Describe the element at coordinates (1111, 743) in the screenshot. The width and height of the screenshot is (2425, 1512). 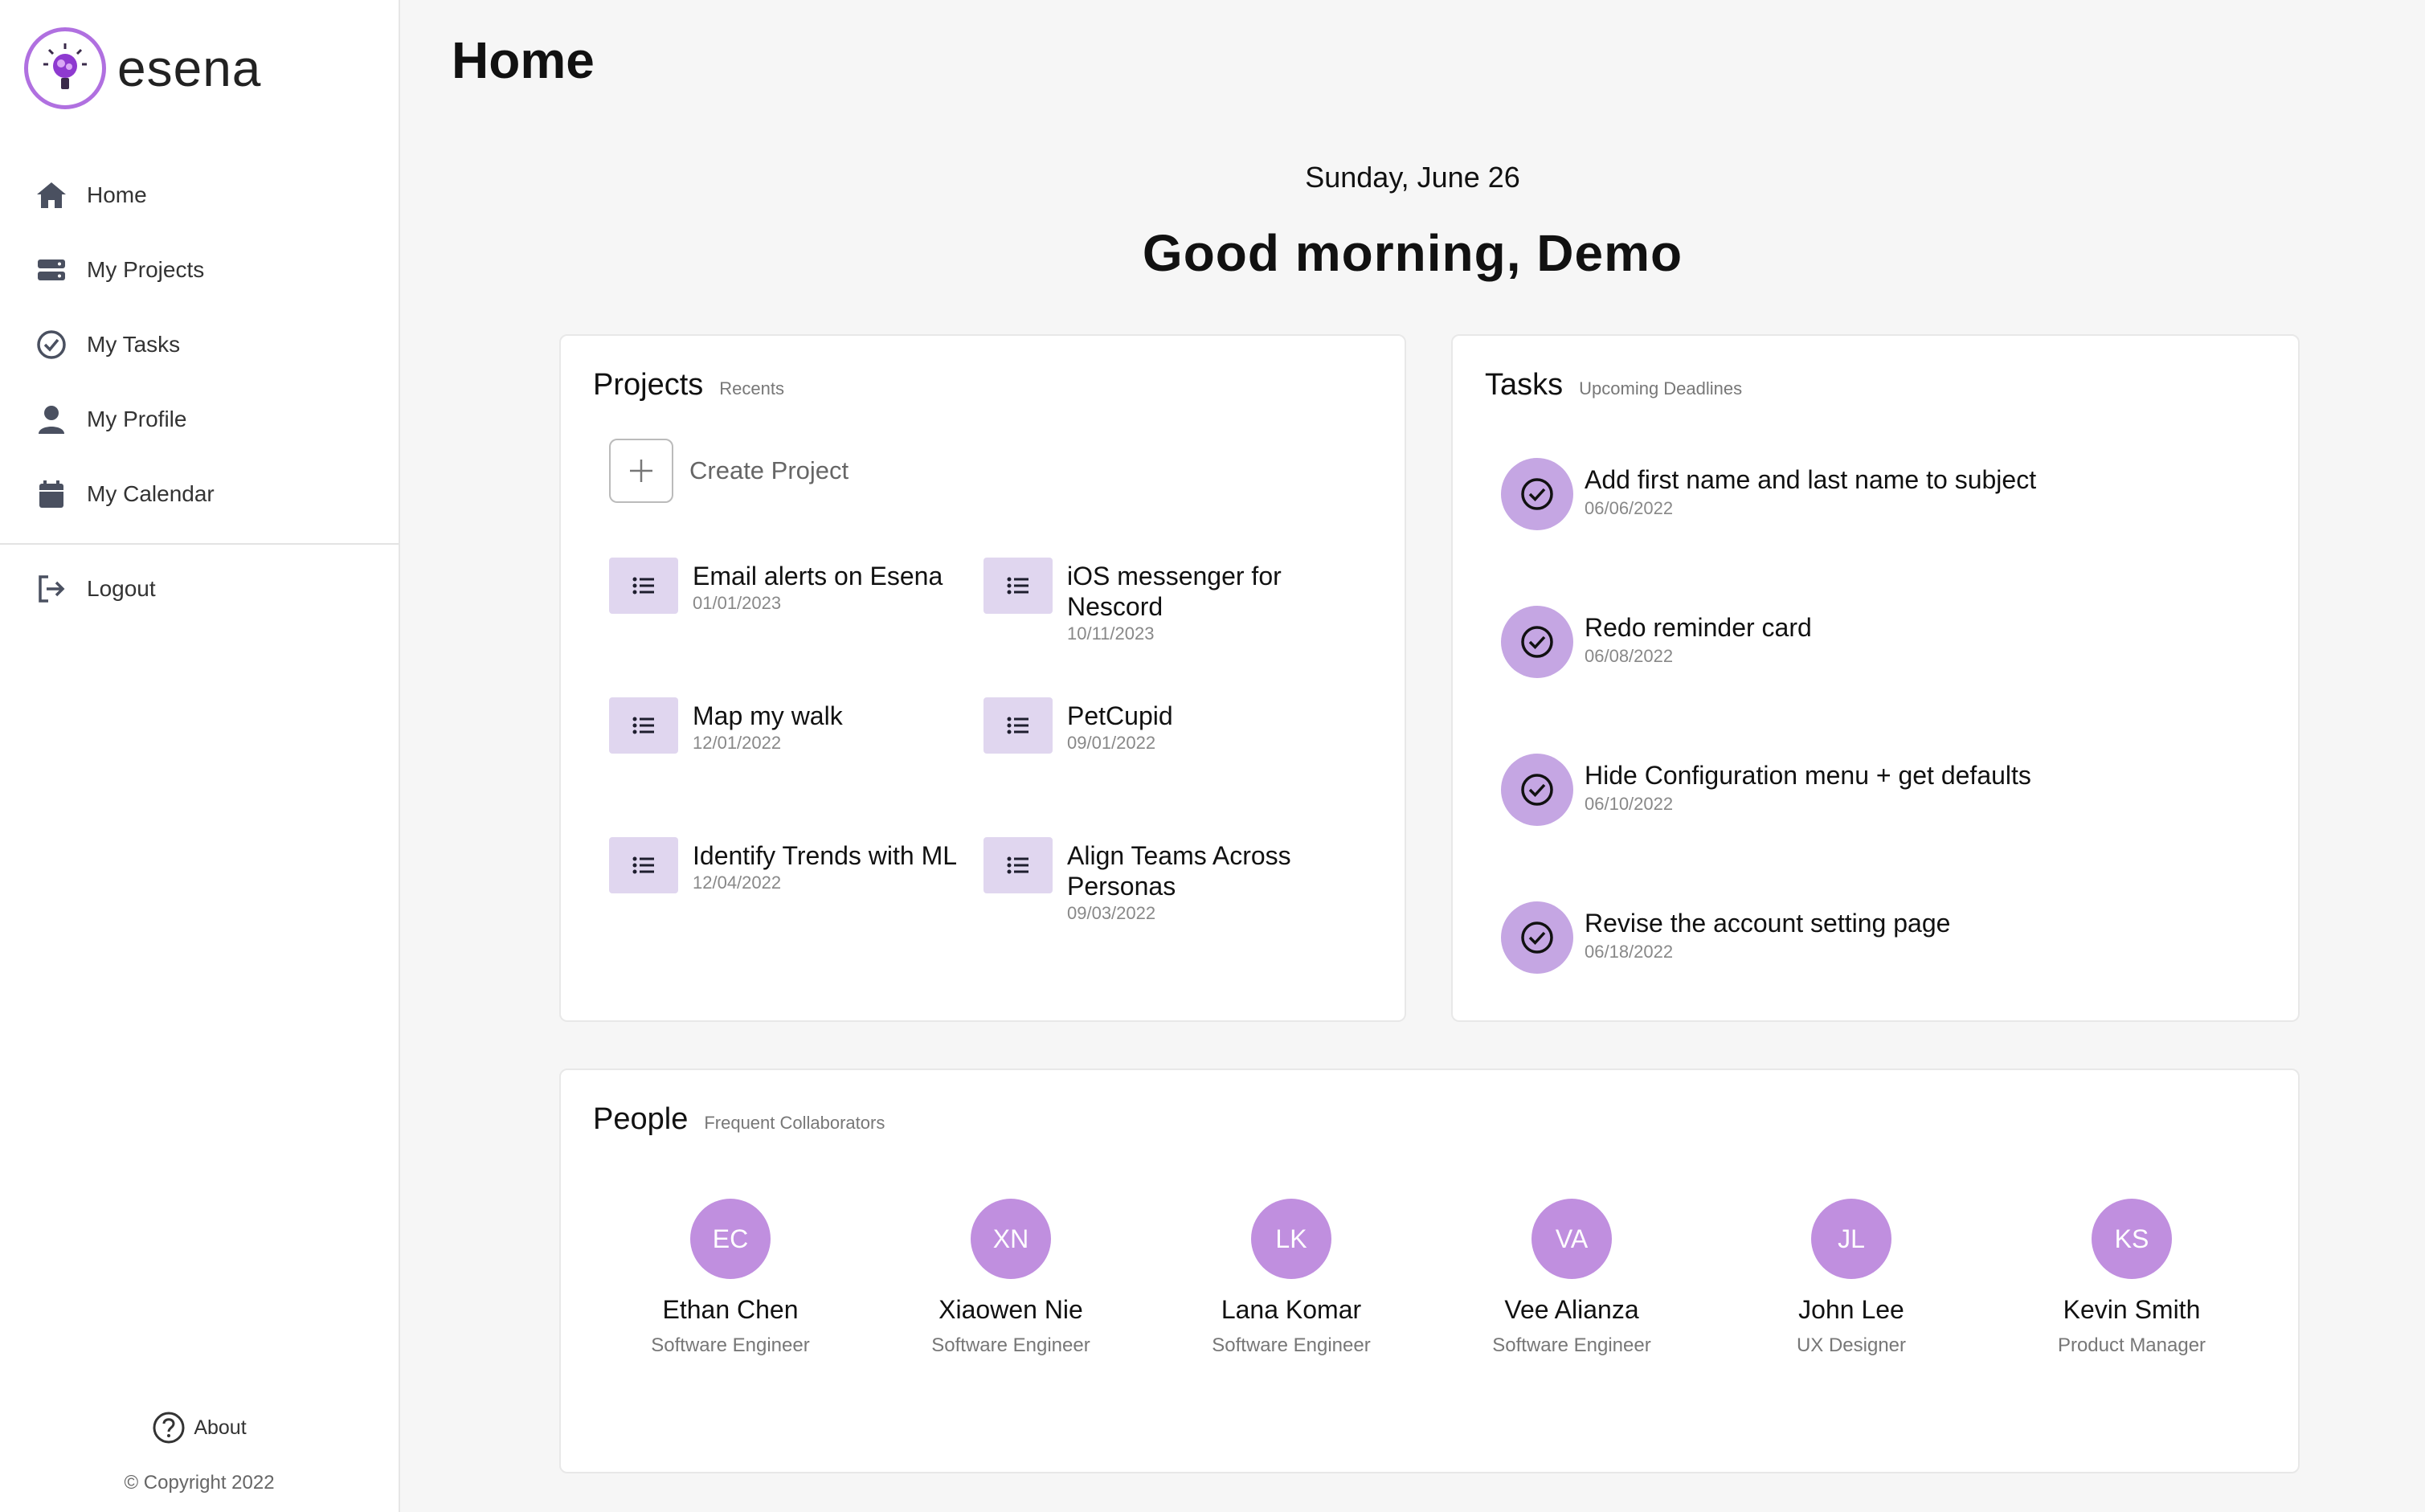
I see `project-date: 09/01/2022` at that location.